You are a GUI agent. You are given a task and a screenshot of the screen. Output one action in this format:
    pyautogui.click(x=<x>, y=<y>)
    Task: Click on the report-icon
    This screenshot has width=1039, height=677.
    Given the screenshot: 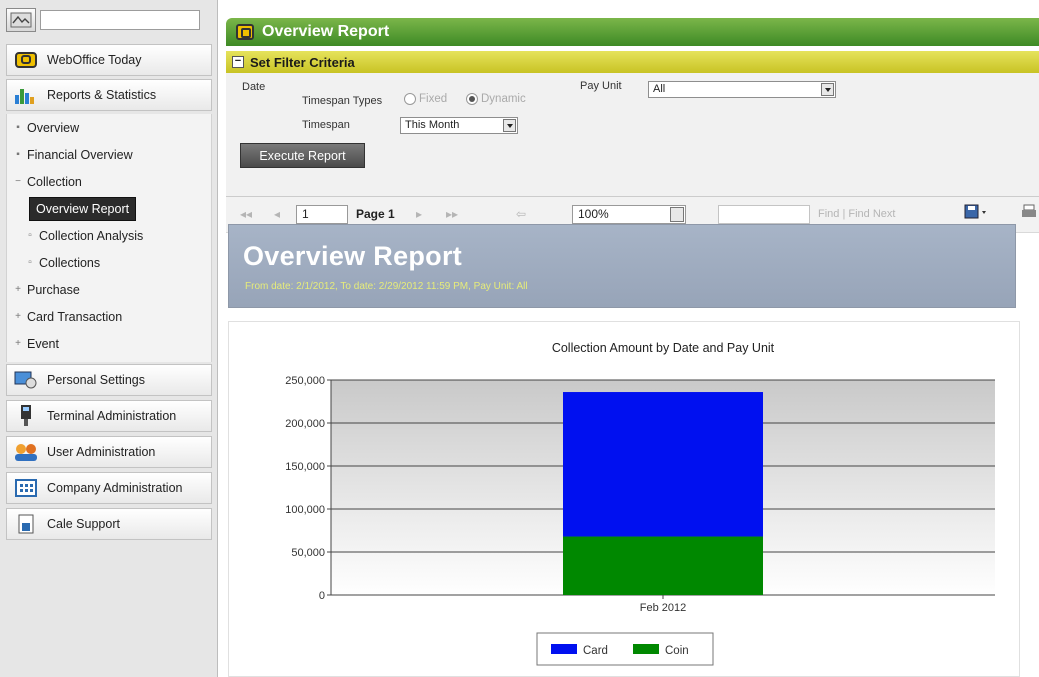 What is the action you would take?
    pyautogui.click(x=245, y=32)
    